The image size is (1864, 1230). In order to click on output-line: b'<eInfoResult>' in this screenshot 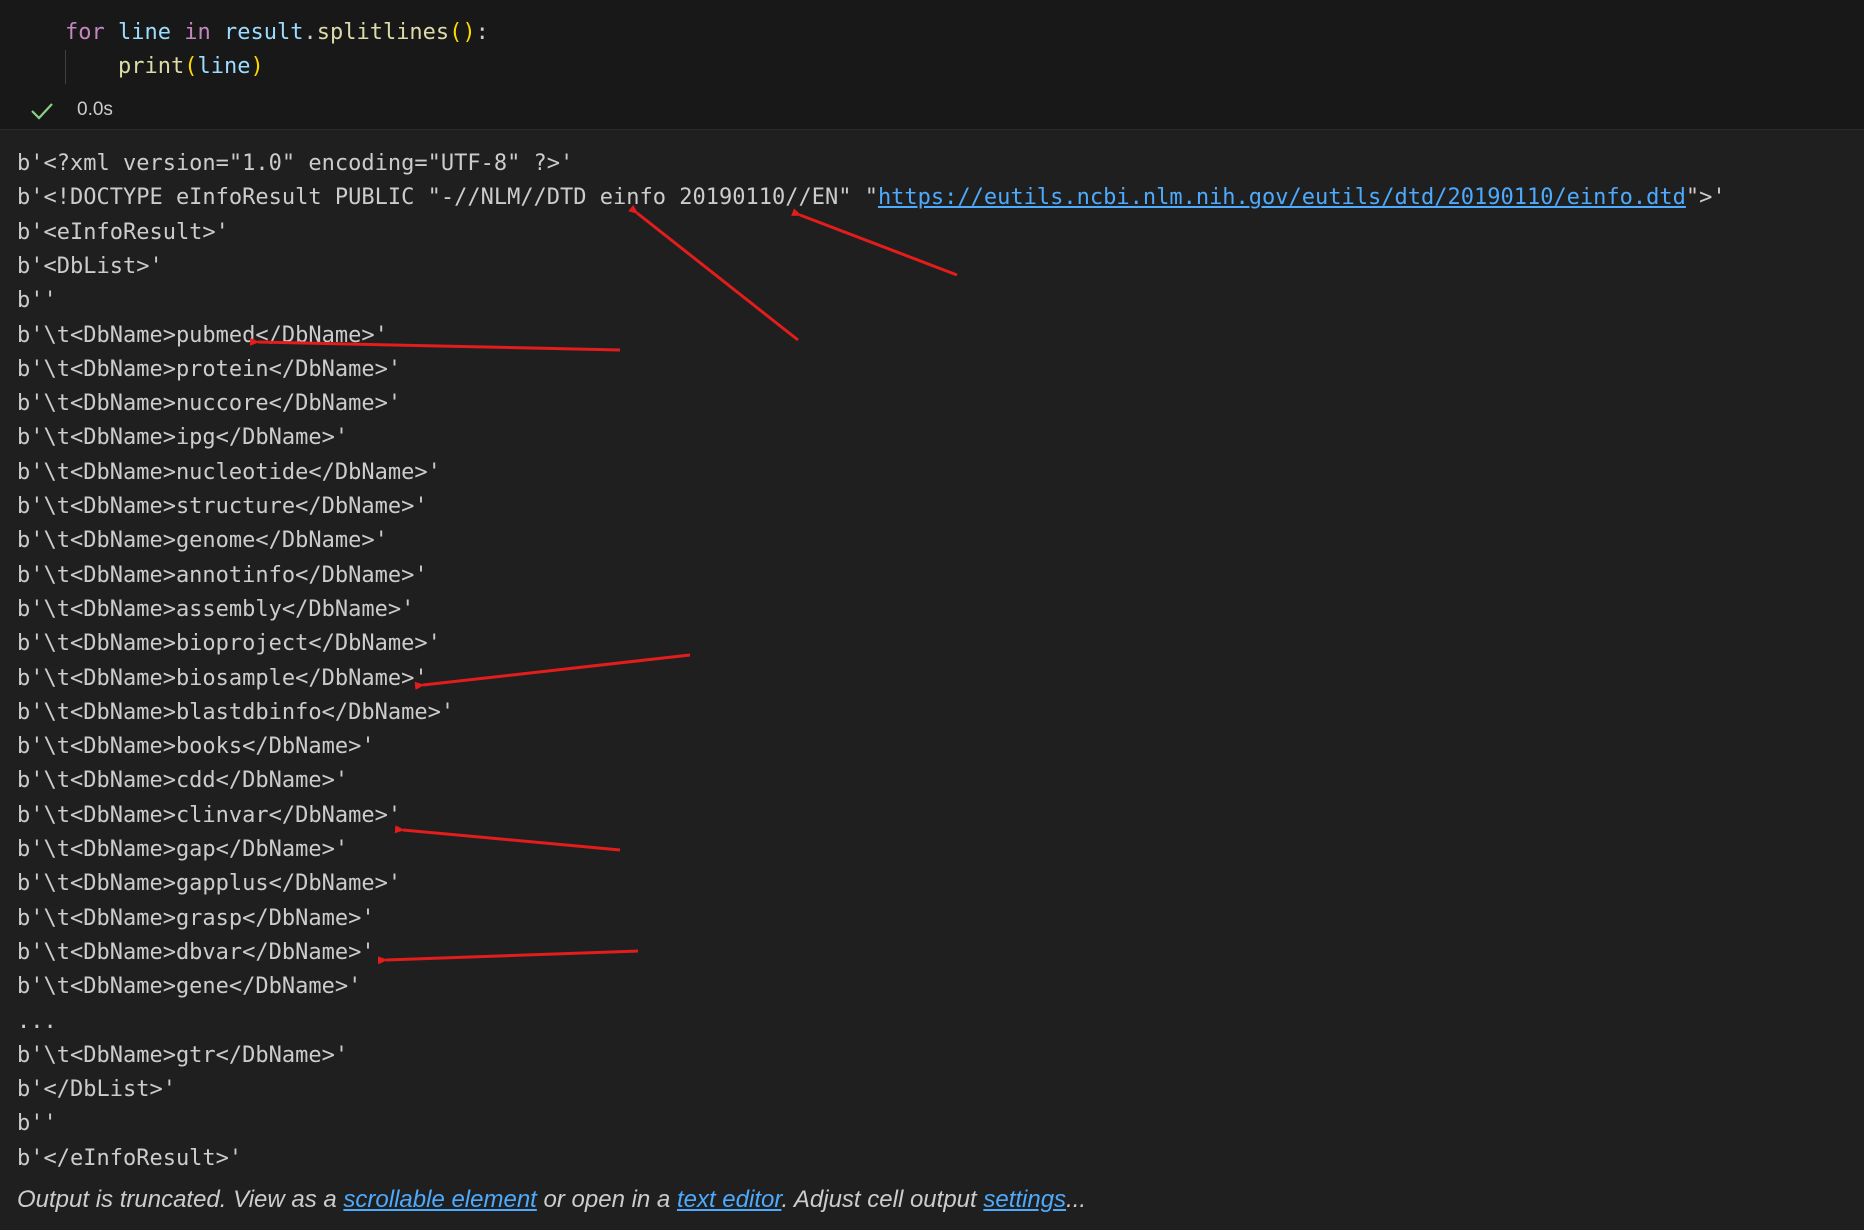, I will do `click(123, 232)`.